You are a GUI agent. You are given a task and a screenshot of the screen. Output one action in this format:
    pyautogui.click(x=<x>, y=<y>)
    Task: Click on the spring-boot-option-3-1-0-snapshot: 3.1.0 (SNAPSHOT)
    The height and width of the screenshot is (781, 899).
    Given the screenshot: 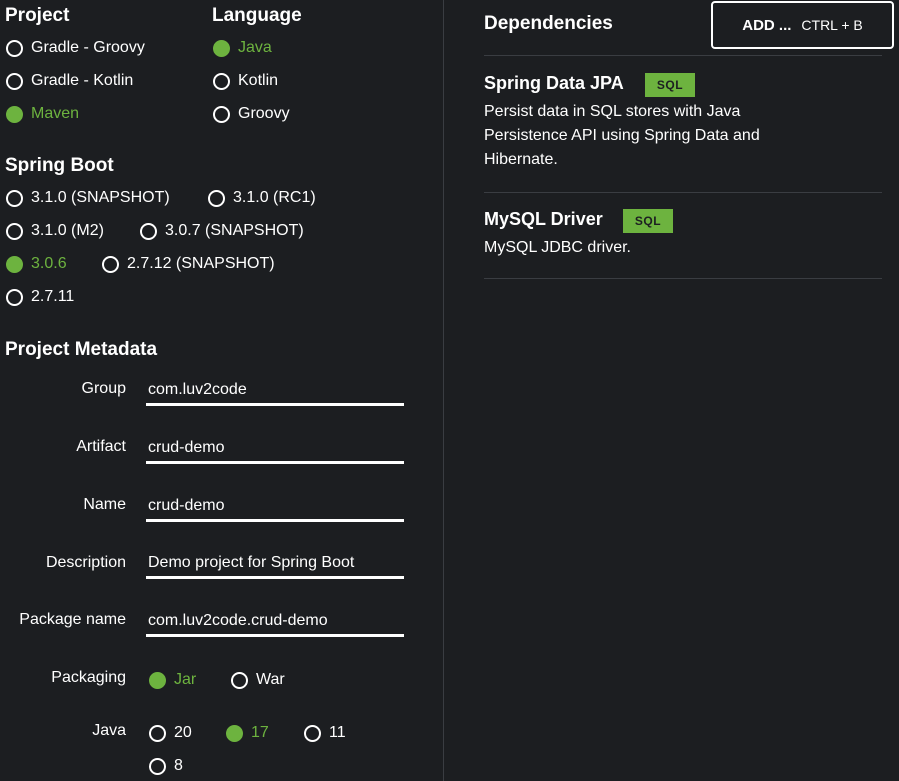 What is the action you would take?
    pyautogui.click(x=88, y=198)
    